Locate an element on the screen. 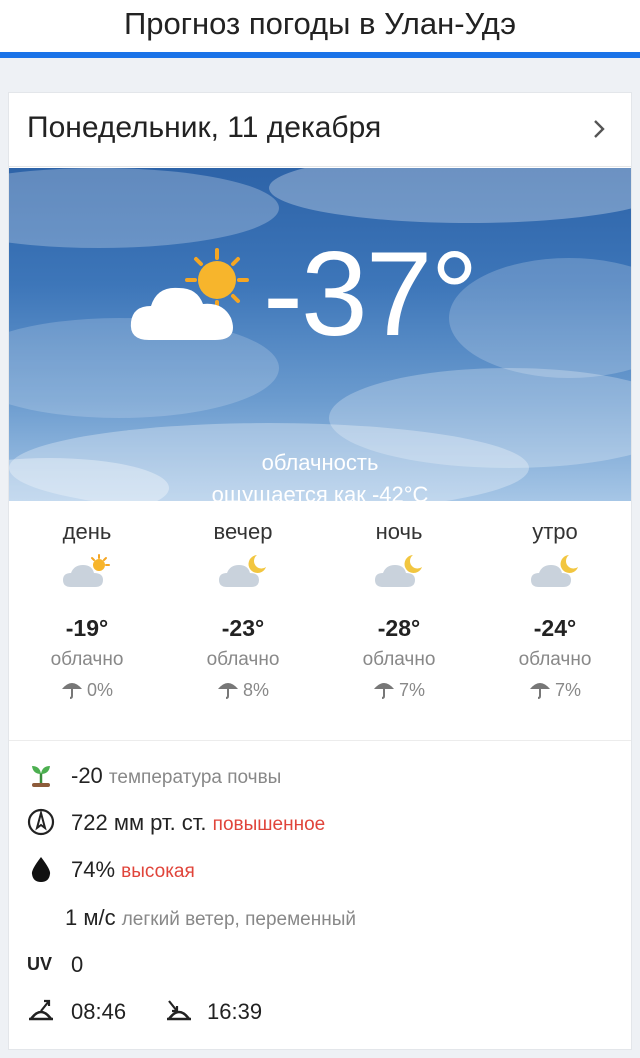 The height and width of the screenshot is (1058, 640). uv-value: 0 is located at coordinates (77, 964).